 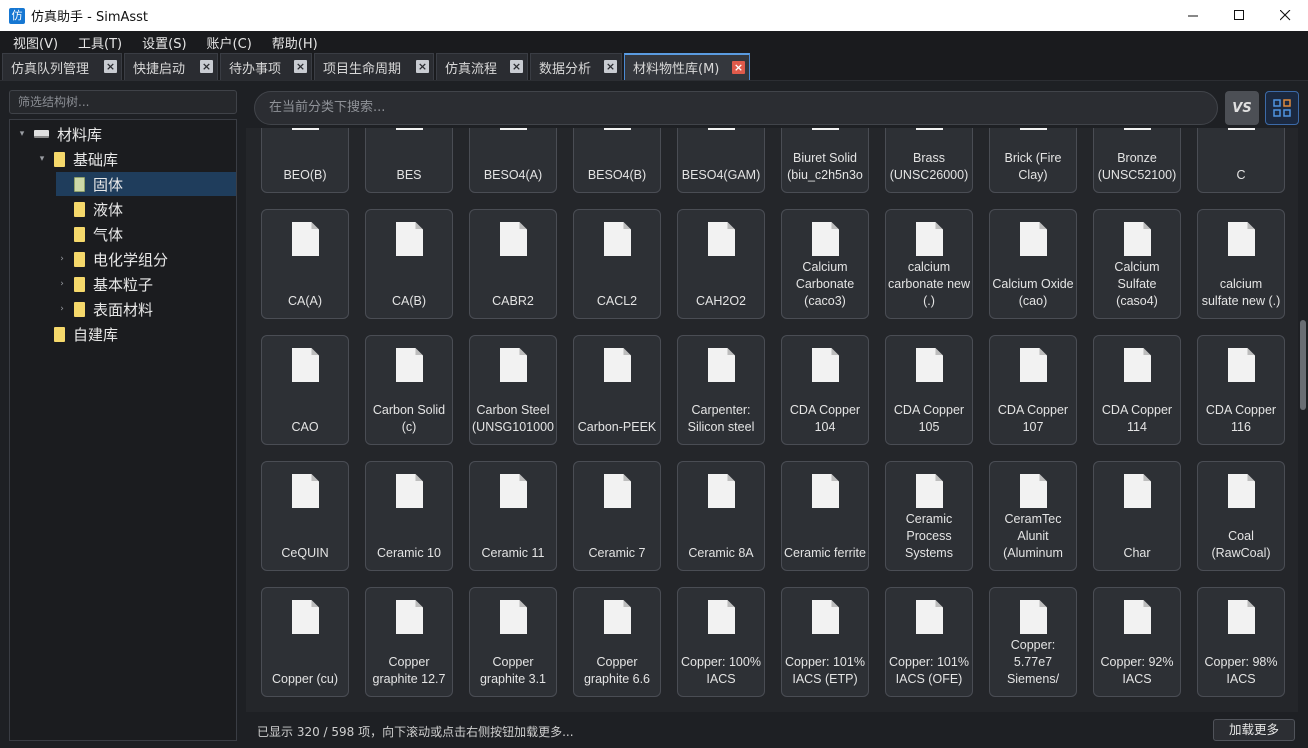 I want to click on material-card: C, so click(x=1241, y=160).